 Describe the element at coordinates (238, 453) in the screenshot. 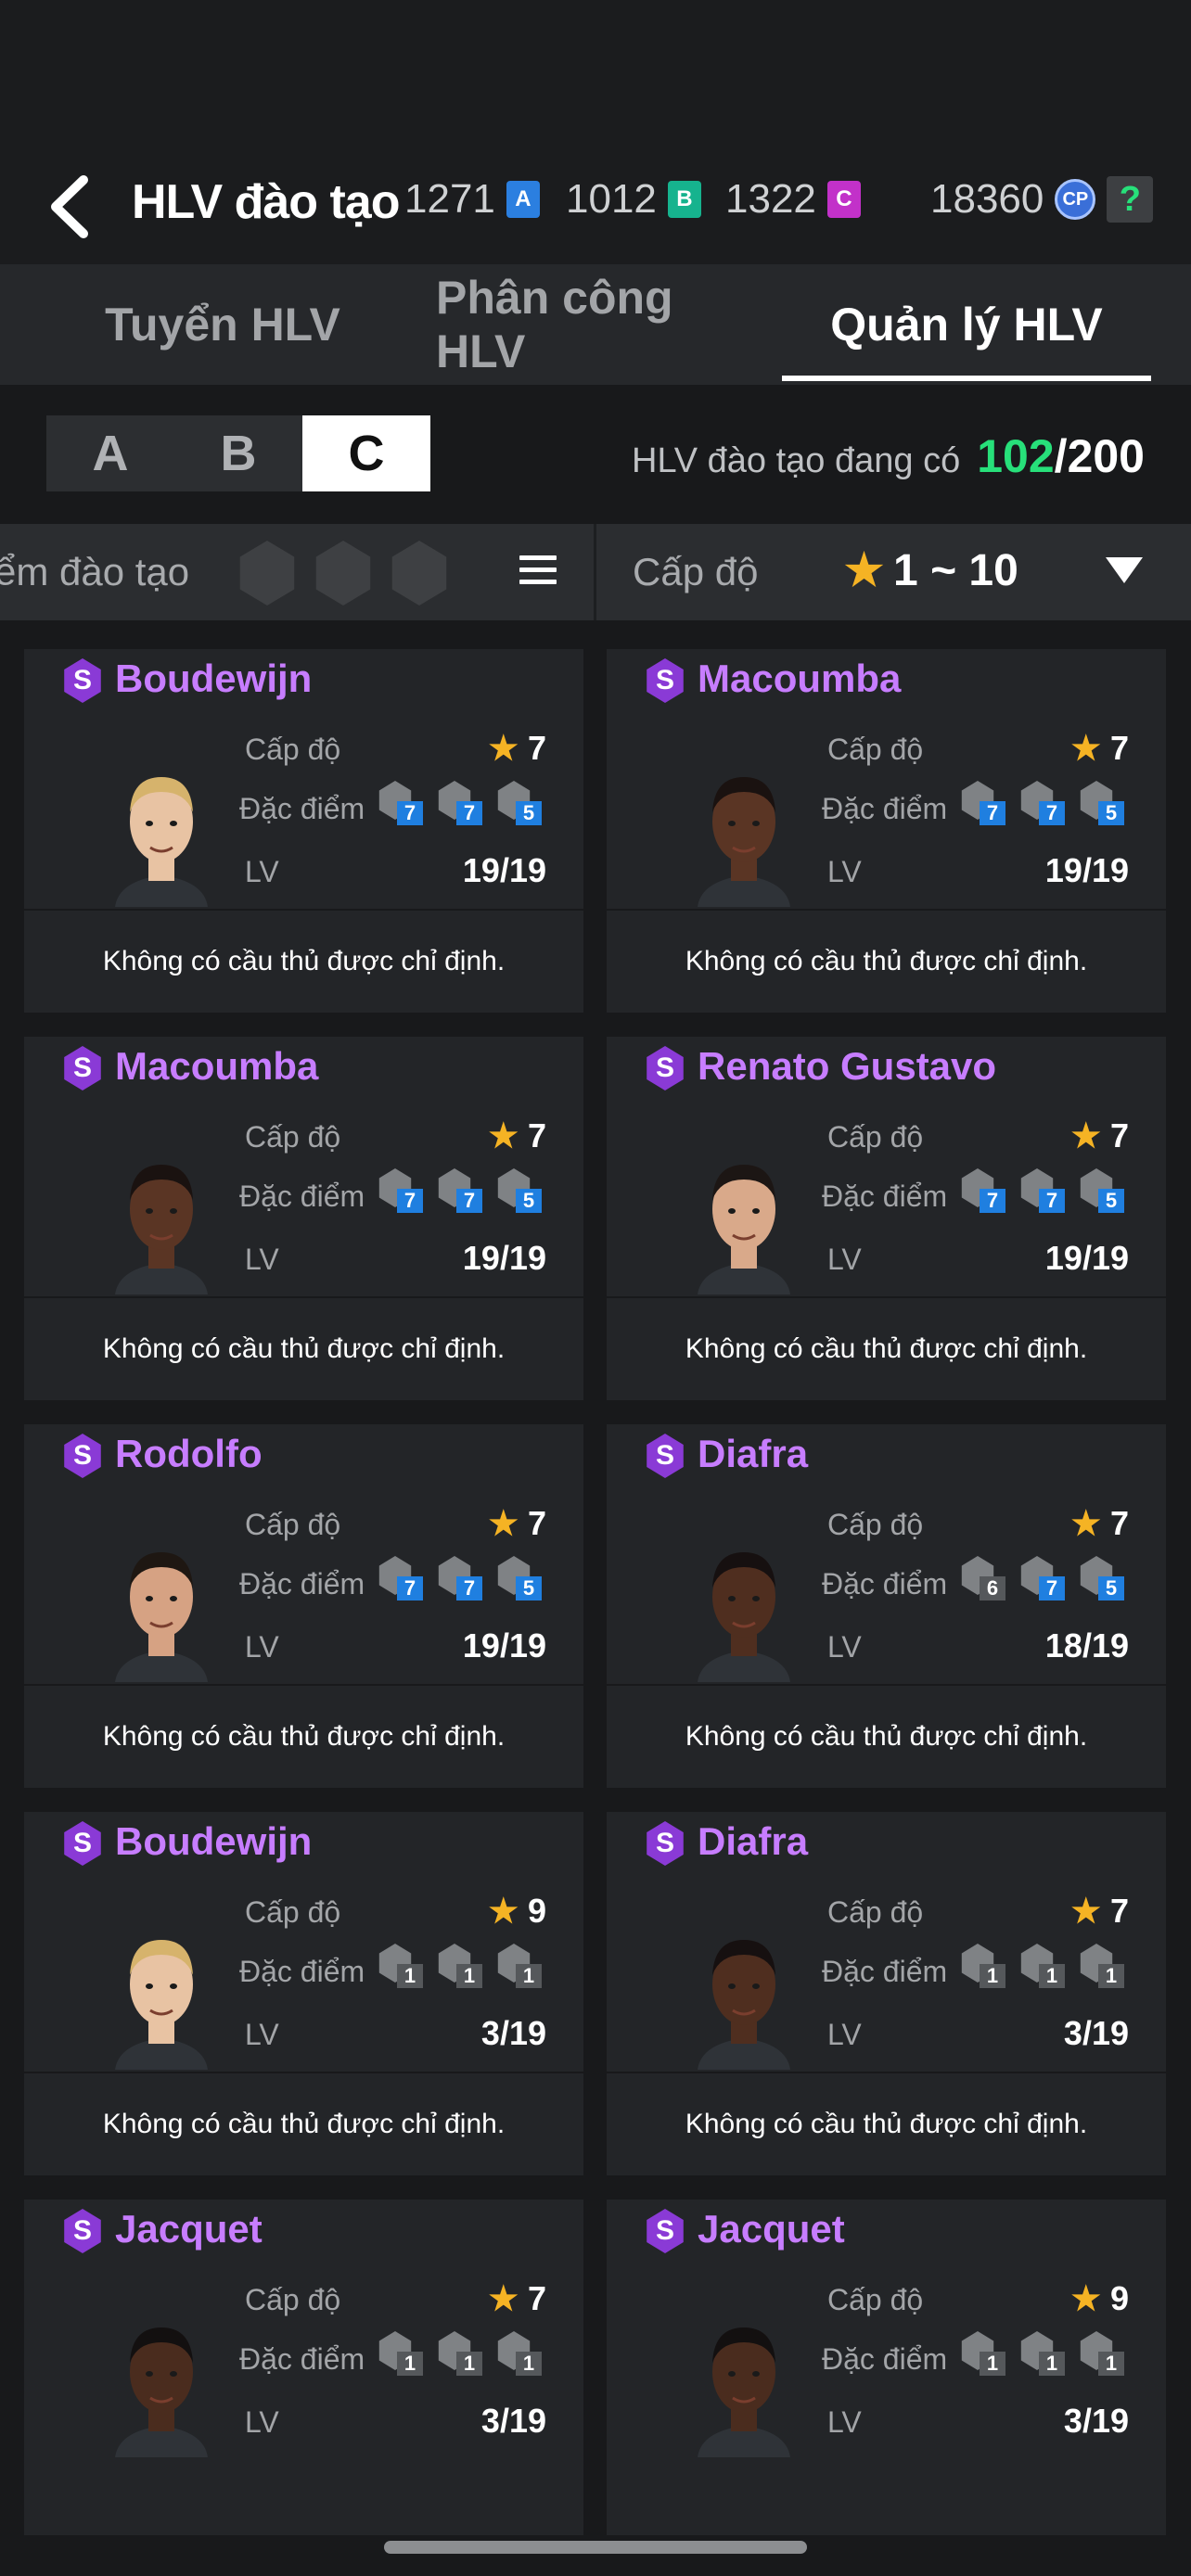

I see `grade-option-b: B` at that location.